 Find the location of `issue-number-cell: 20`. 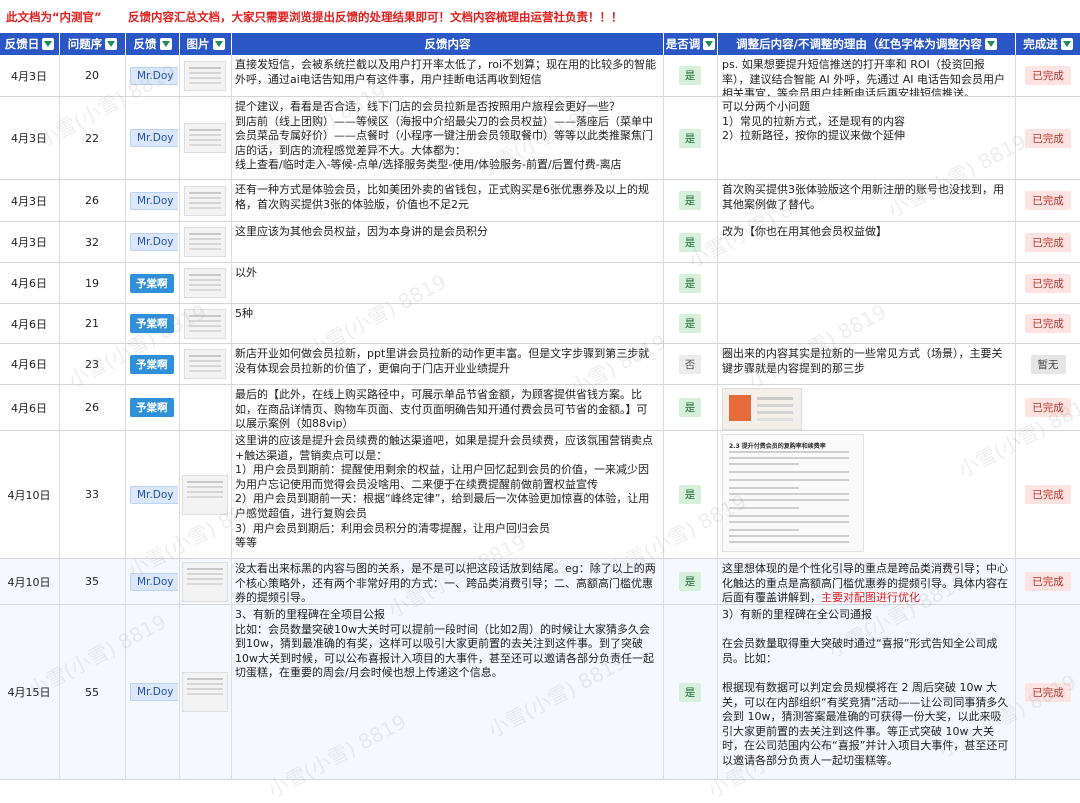

issue-number-cell: 20 is located at coordinates (92, 75).